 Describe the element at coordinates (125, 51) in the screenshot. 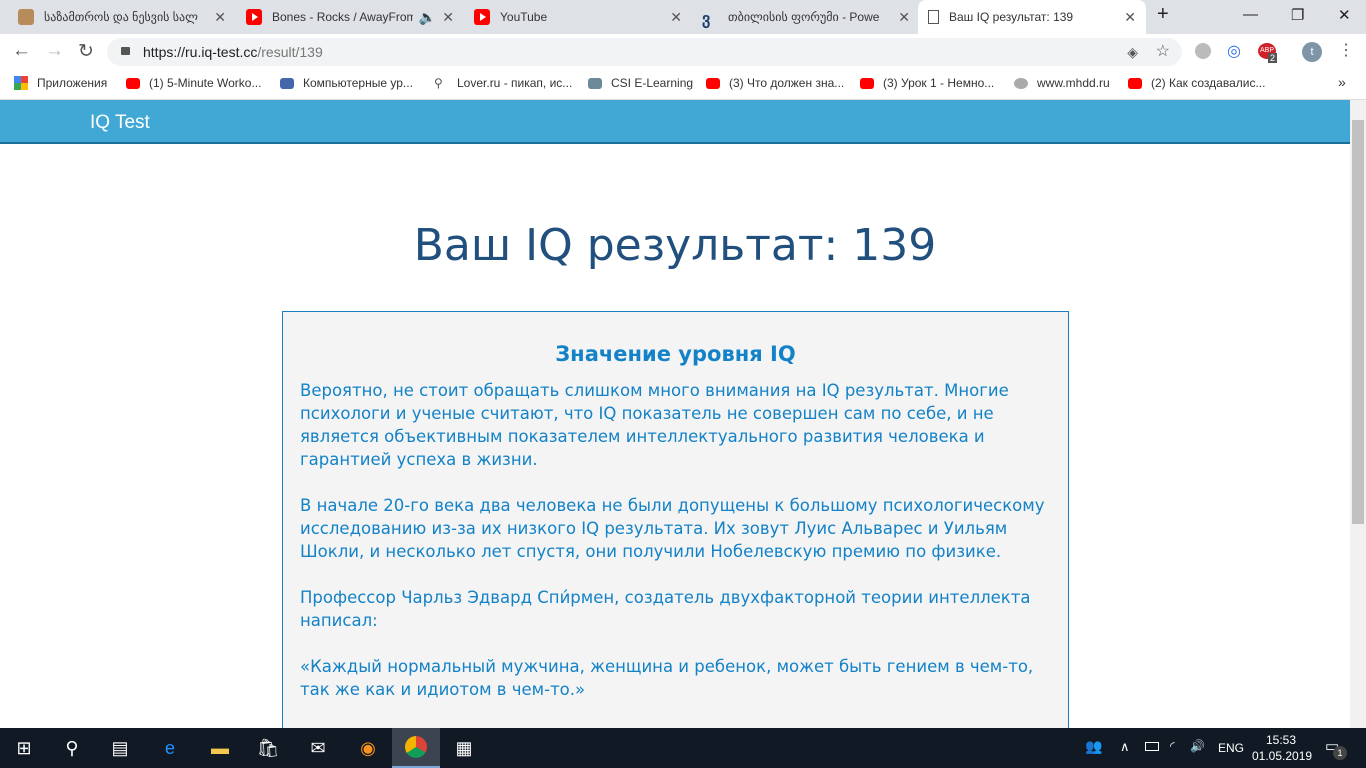

I see `lock-icon` at that location.